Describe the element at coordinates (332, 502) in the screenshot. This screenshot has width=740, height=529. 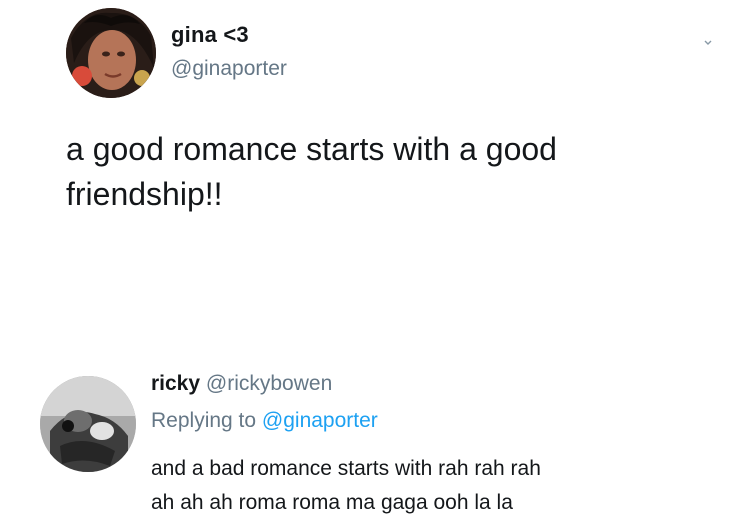
I see `reply-text-line: ah ah ah roma roma ma gaga ooh la la` at that location.